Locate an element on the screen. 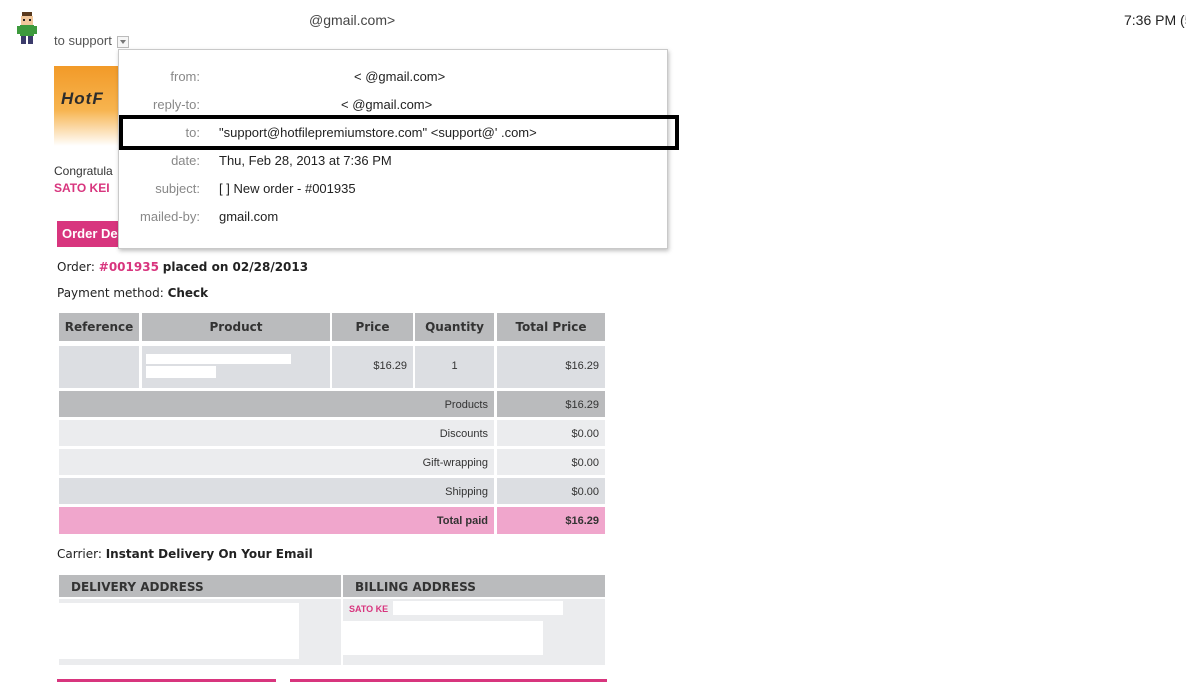  delivery-address-header: DELIVERY ADDRESS is located at coordinates (200, 586).